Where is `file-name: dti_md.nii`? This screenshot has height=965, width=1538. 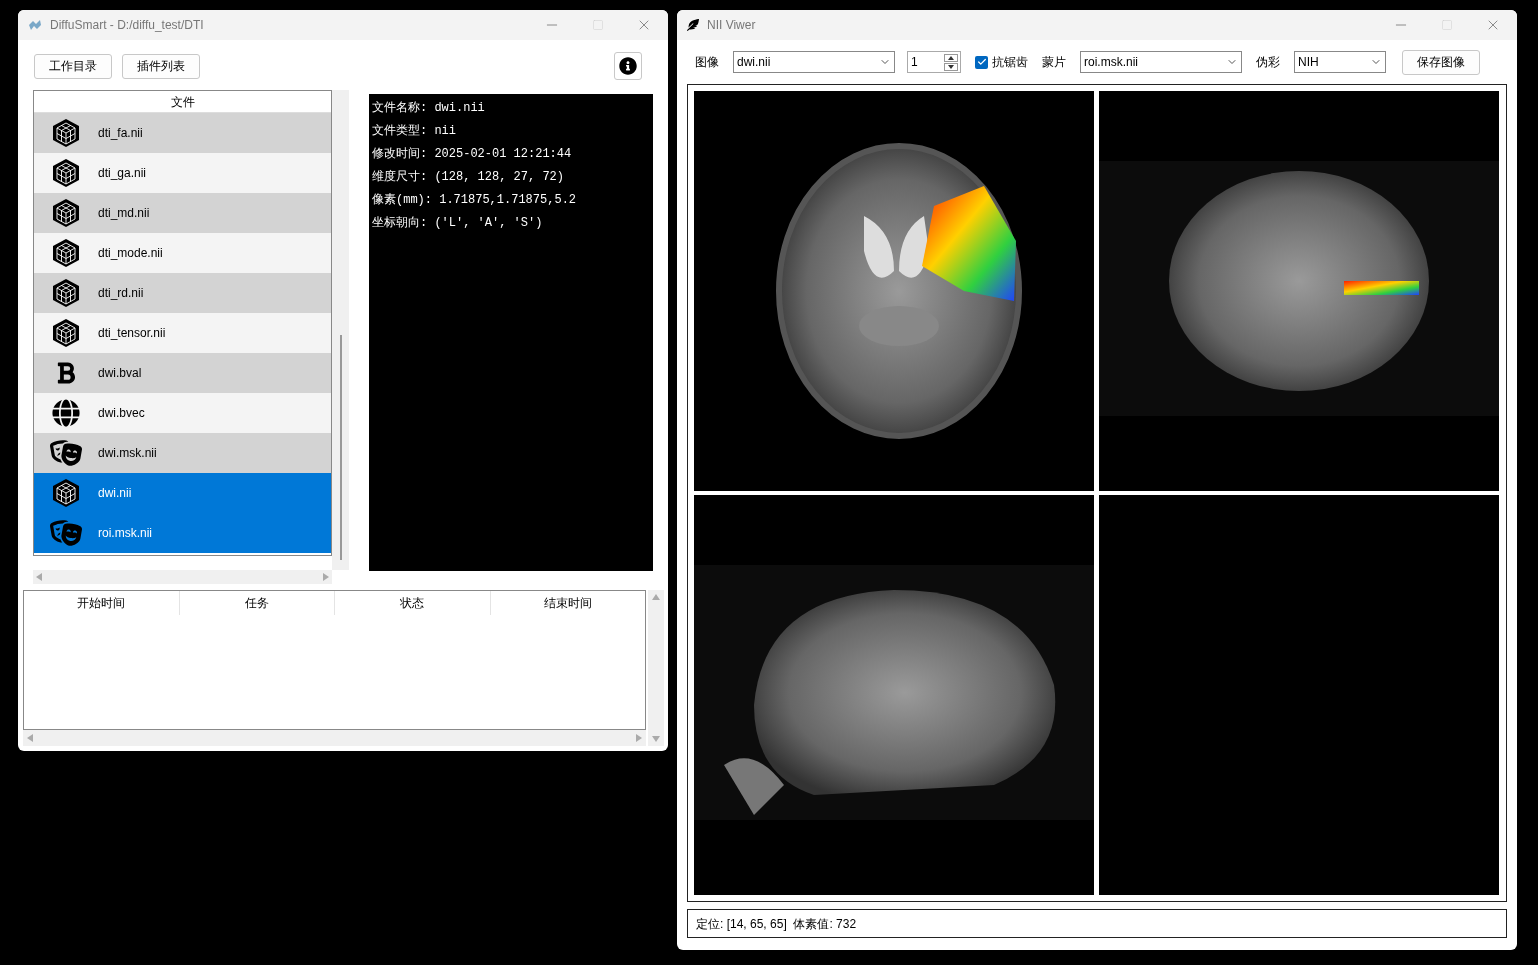
file-name: dti_md.nii is located at coordinates (124, 213).